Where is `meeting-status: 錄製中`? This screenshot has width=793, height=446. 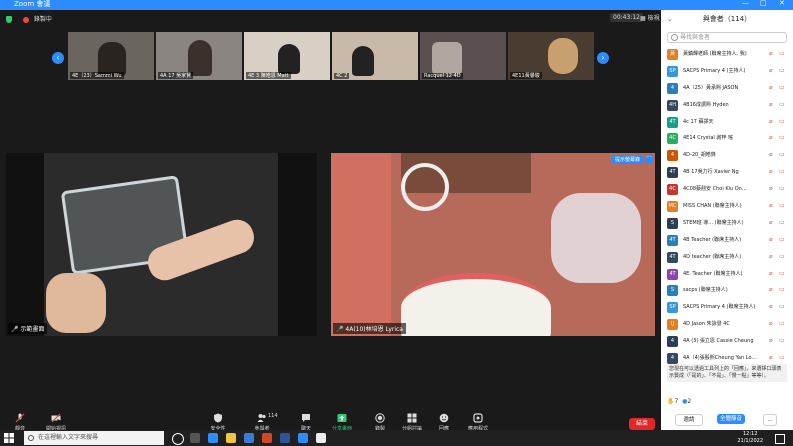 meeting-status: 錄製中 is located at coordinates (29, 18).